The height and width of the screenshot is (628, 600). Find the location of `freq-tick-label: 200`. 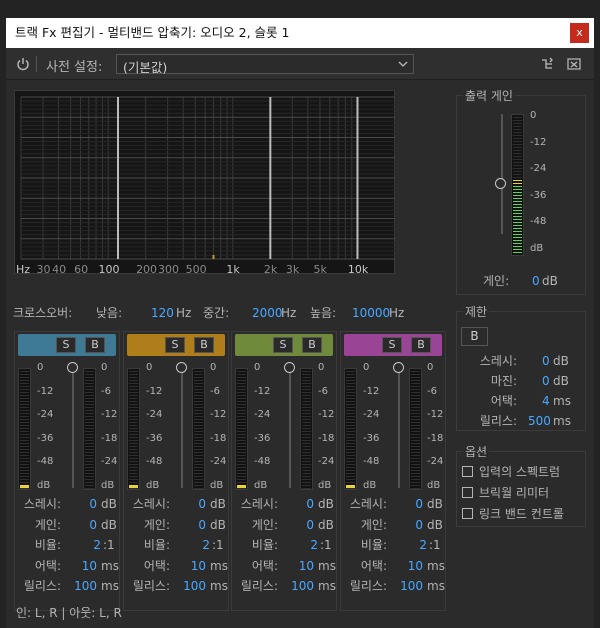

freq-tick-label: 200 is located at coordinates (146, 269).